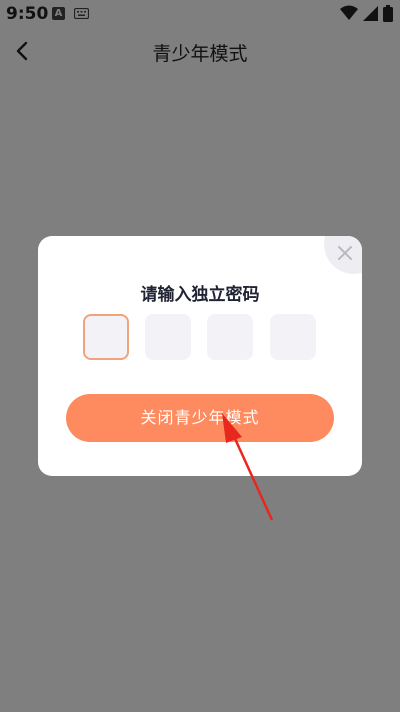 The width and height of the screenshot is (400, 712). Describe the element at coordinates (200, 295) in the screenshot. I see `dialog-title: 请输入独立密码` at that location.